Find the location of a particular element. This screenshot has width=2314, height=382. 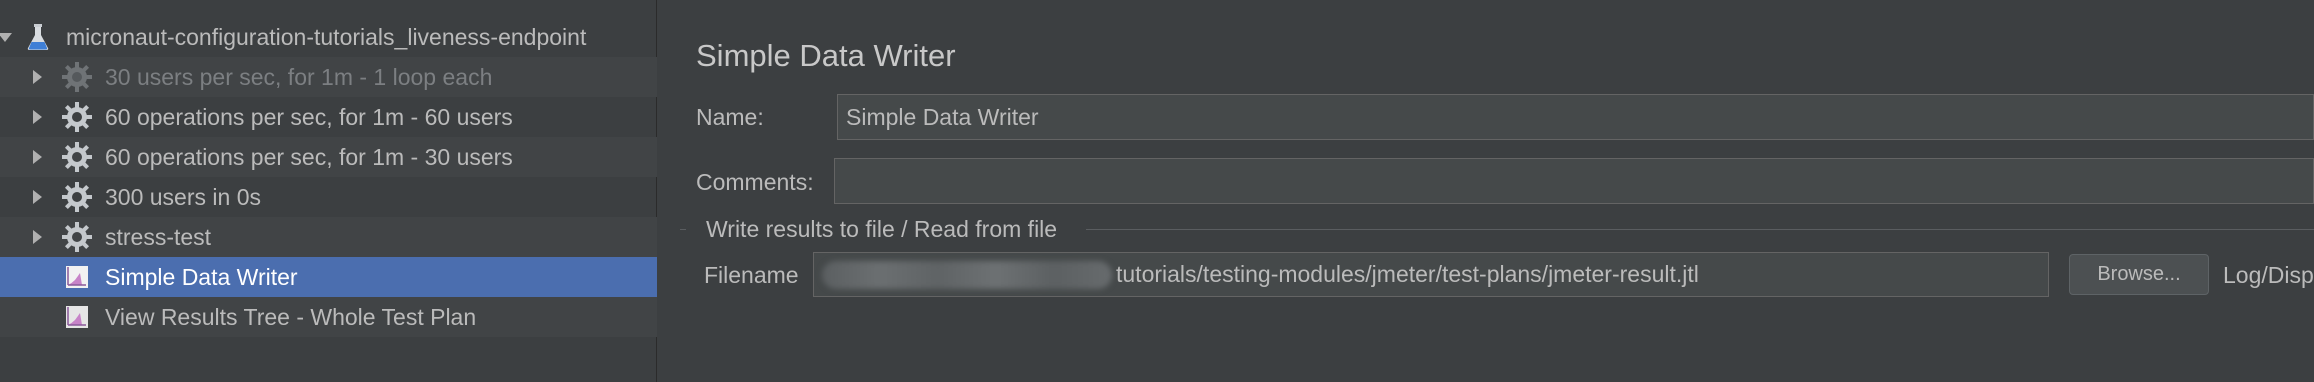

tree-item-thread-group: stress-test is located at coordinates (328, 237).